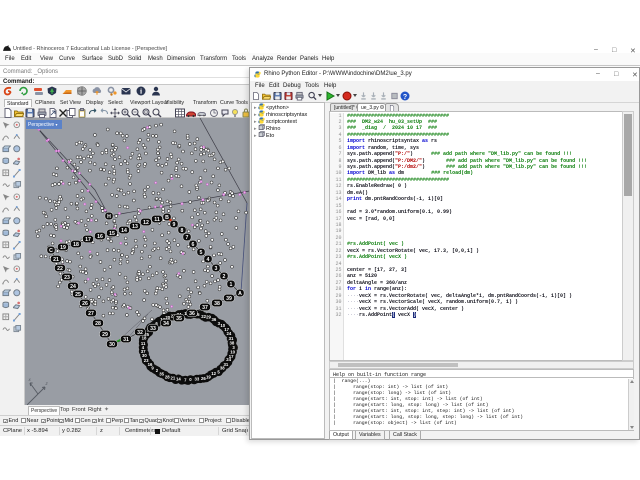 The image size is (640, 480). I want to click on svg-text: 27, so click(91, 314).